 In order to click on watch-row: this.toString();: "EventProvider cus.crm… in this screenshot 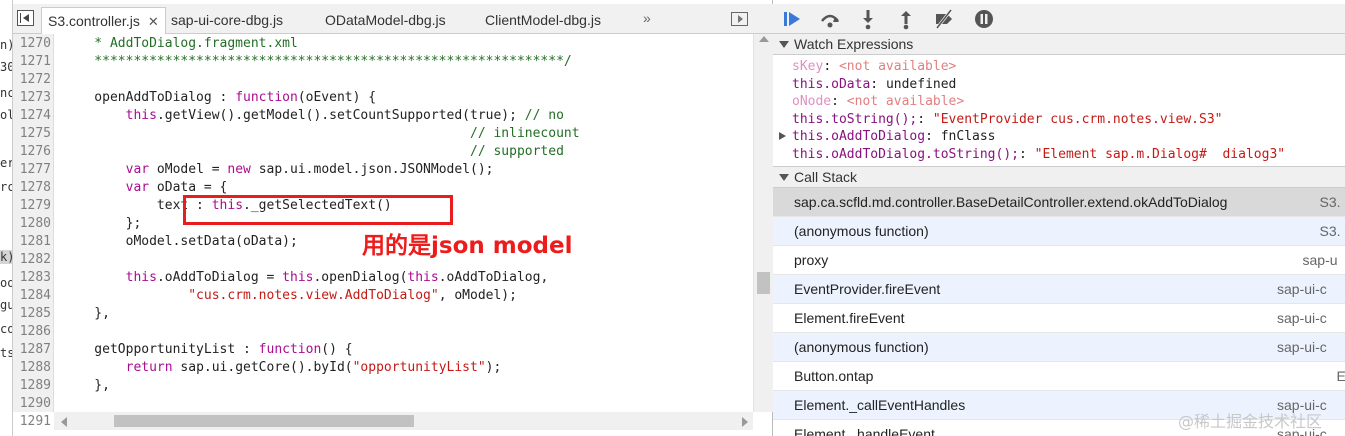, I will do `click(1007, 119)`.